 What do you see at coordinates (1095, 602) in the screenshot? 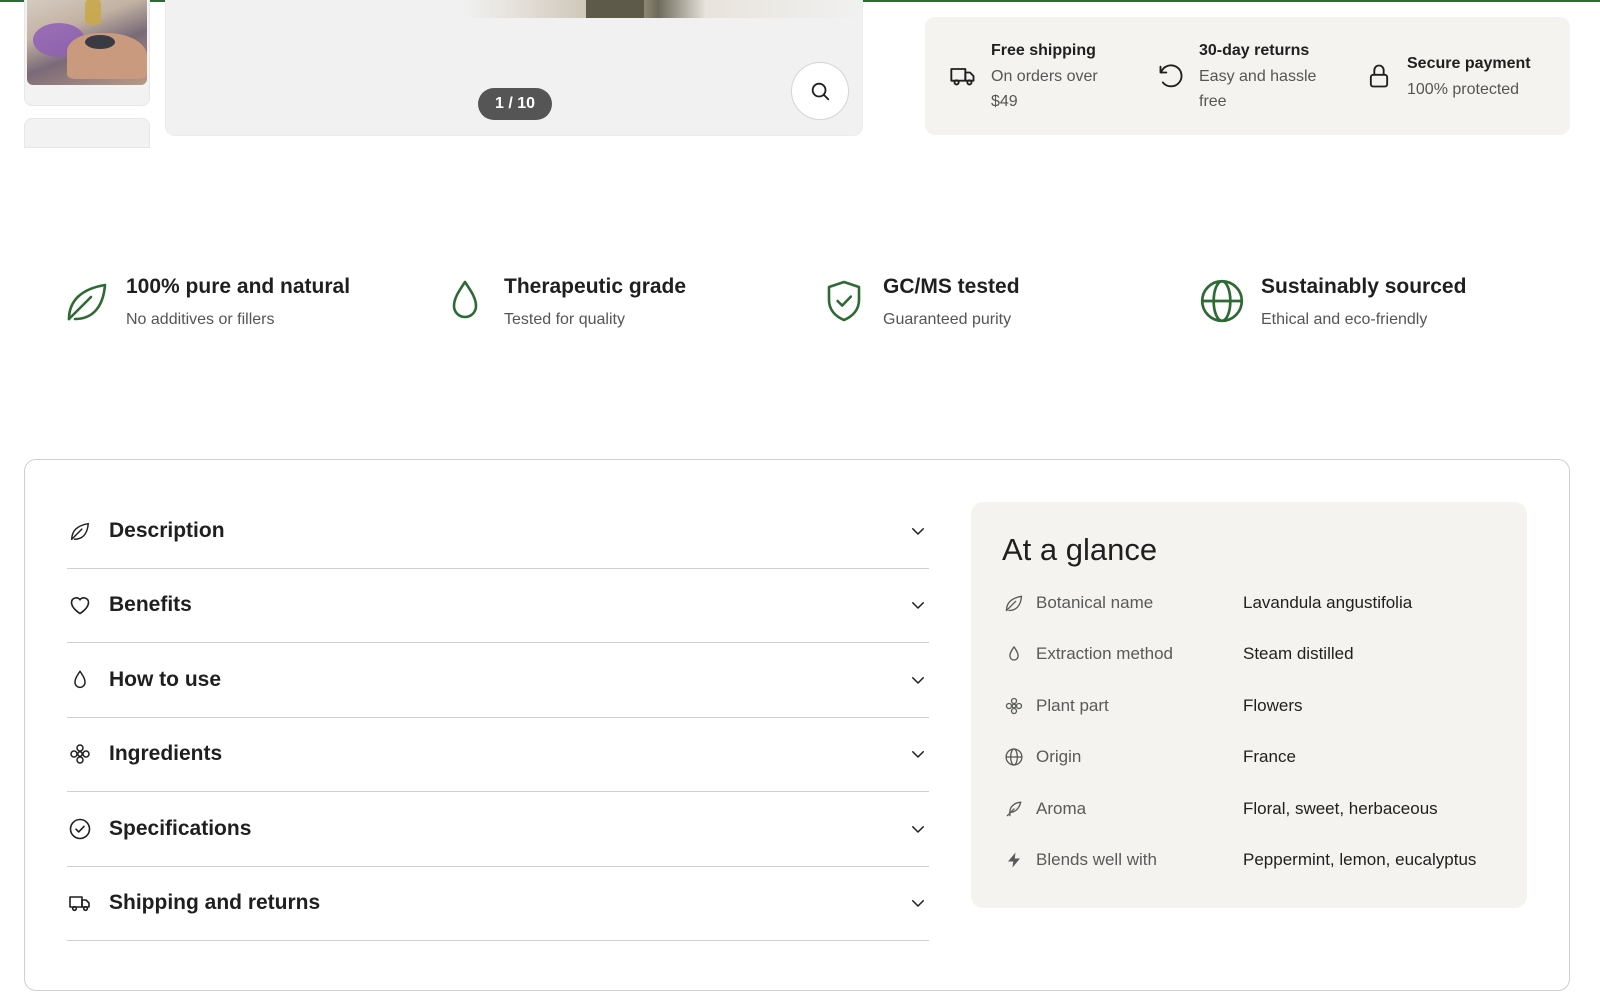
I see `glance-label: Botanical name` at bounding box center [1095, 602].